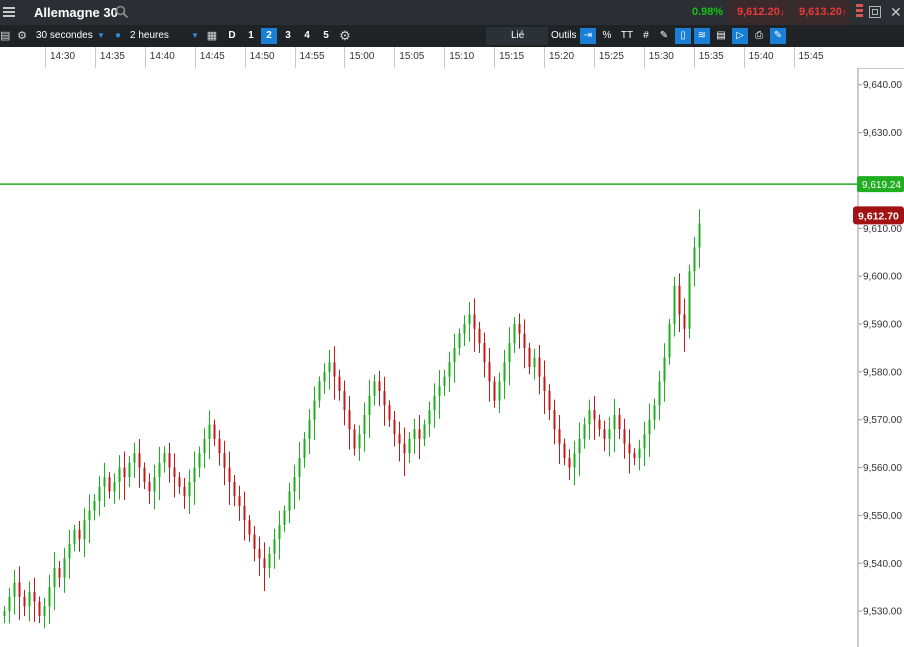  What do you see at coordinates (896, 12) in the screenshot?
I see `close-icon: ✕` at bounding box center [896, 12].